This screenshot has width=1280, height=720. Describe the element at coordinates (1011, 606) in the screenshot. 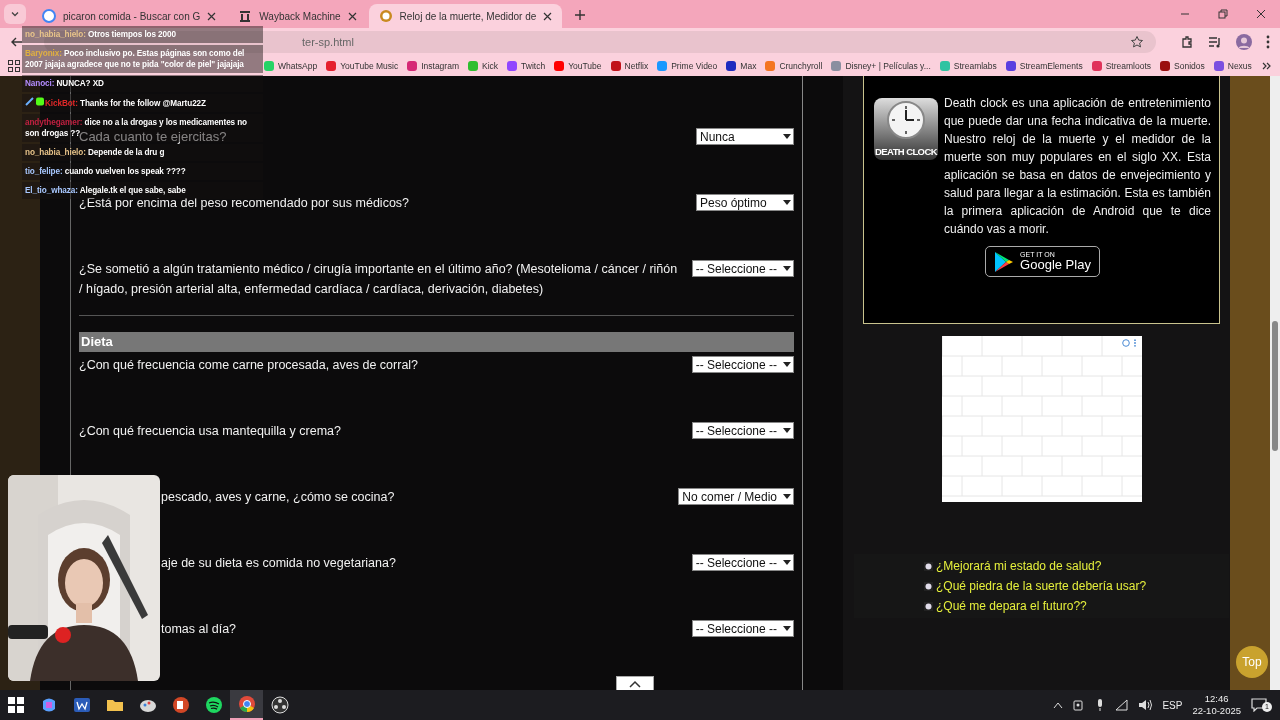

I see `question-link: ¿Qué me depara el futuro??` at that location.